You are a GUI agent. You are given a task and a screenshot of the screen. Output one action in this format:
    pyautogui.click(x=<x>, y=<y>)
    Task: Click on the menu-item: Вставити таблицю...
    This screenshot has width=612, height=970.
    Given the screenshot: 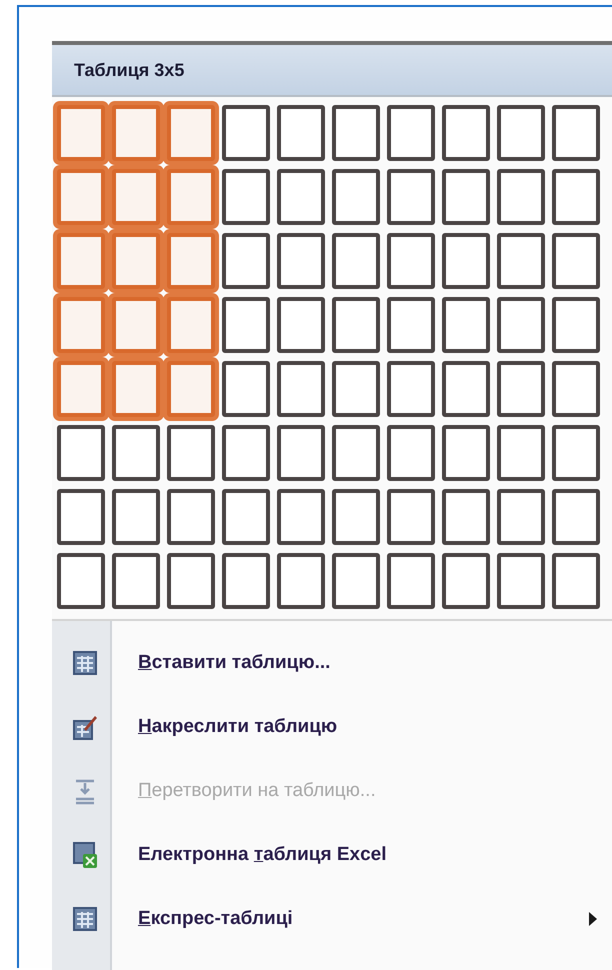 What is the action you would take?
    pyautogui.click(x=332, y=663)
    